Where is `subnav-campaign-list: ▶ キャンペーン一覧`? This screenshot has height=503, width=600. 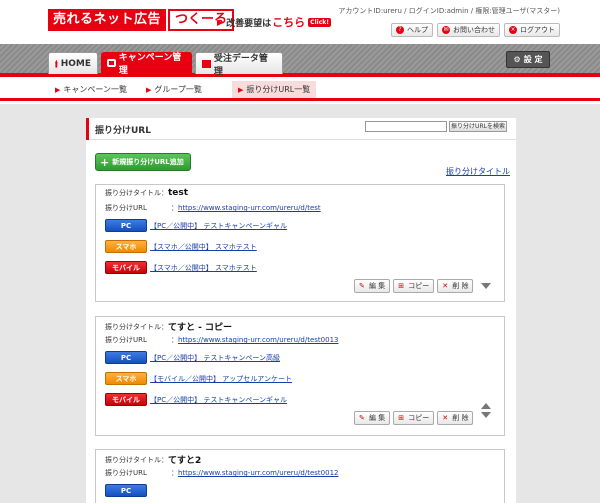
subnav-campaign-list: ▶ キャンペーン一覧 is located at coordinates (91, 89).